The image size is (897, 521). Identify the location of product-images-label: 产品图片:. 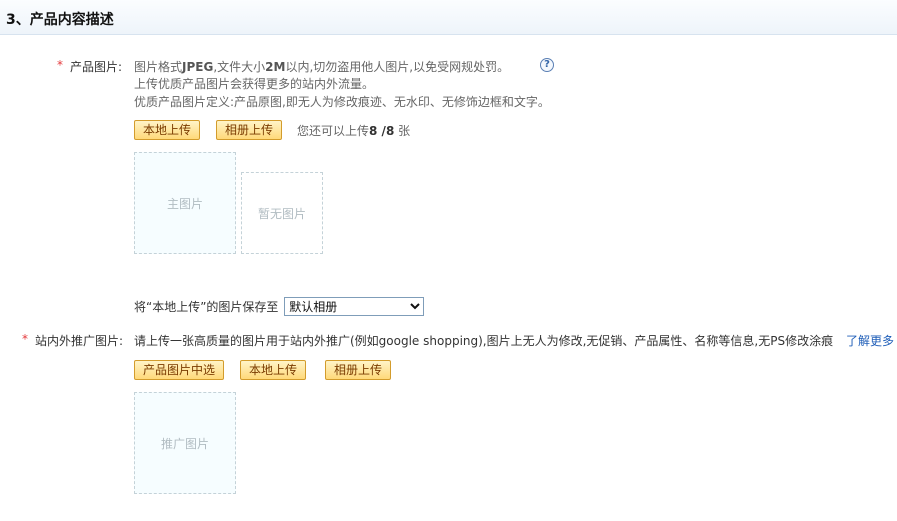
(96, 67).